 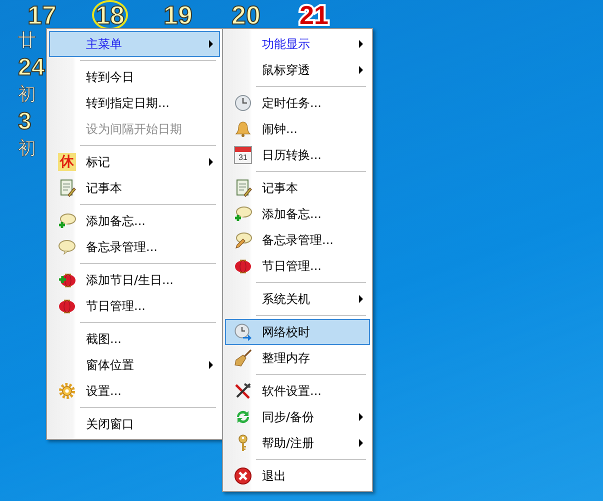 What do you see at coordinates (67, 391) in the screenshot?
I see `gear-icon` at bounding box center [67, 391].